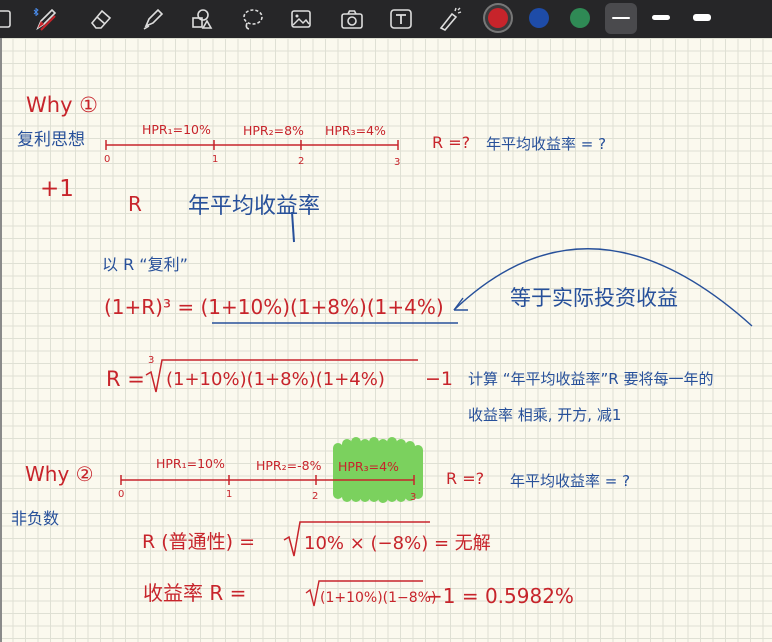 Image resolution: width=772 pixels, height=642 pixels. Describe the element at coordinates (301, 161) in the screenshot. I see `timeline1-tick2: 2` at that location.